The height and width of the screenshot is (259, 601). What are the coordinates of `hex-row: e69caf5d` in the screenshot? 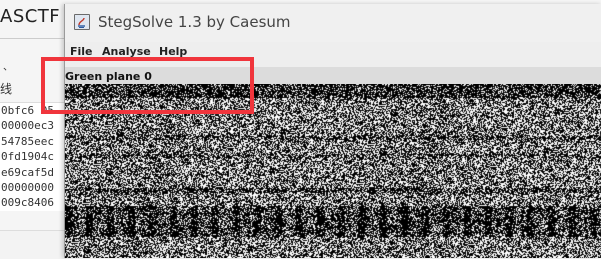 It's located at (33, 172).